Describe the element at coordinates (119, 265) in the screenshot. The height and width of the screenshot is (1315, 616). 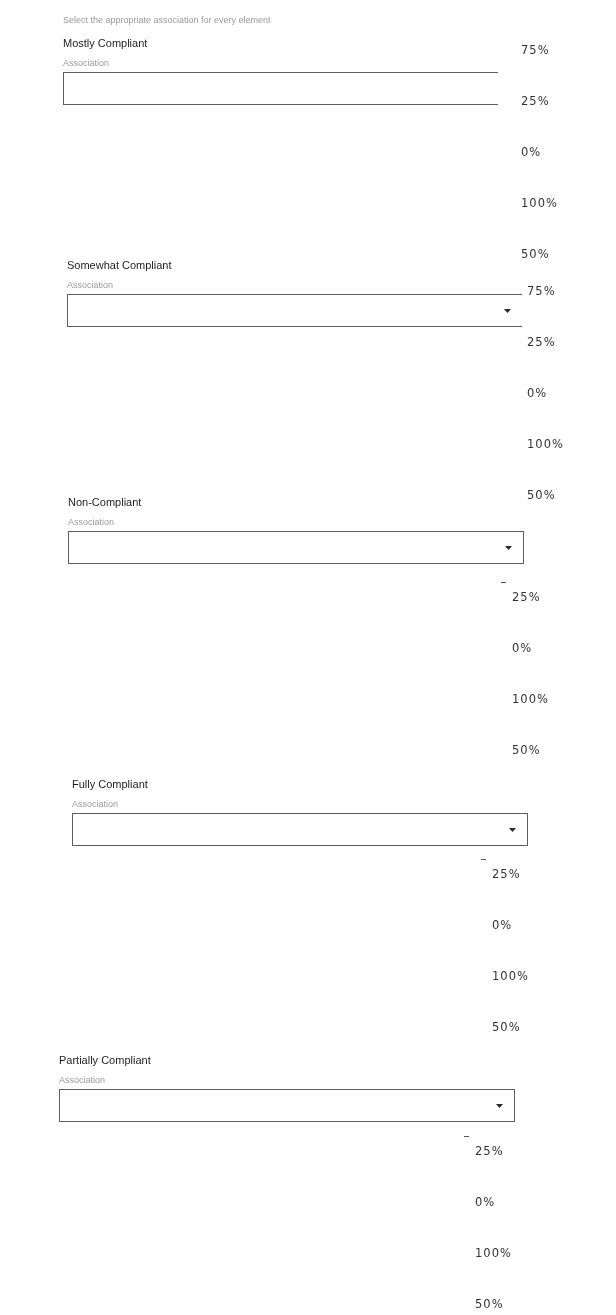
I see `element-title: Somewhat Compliant` at that location.